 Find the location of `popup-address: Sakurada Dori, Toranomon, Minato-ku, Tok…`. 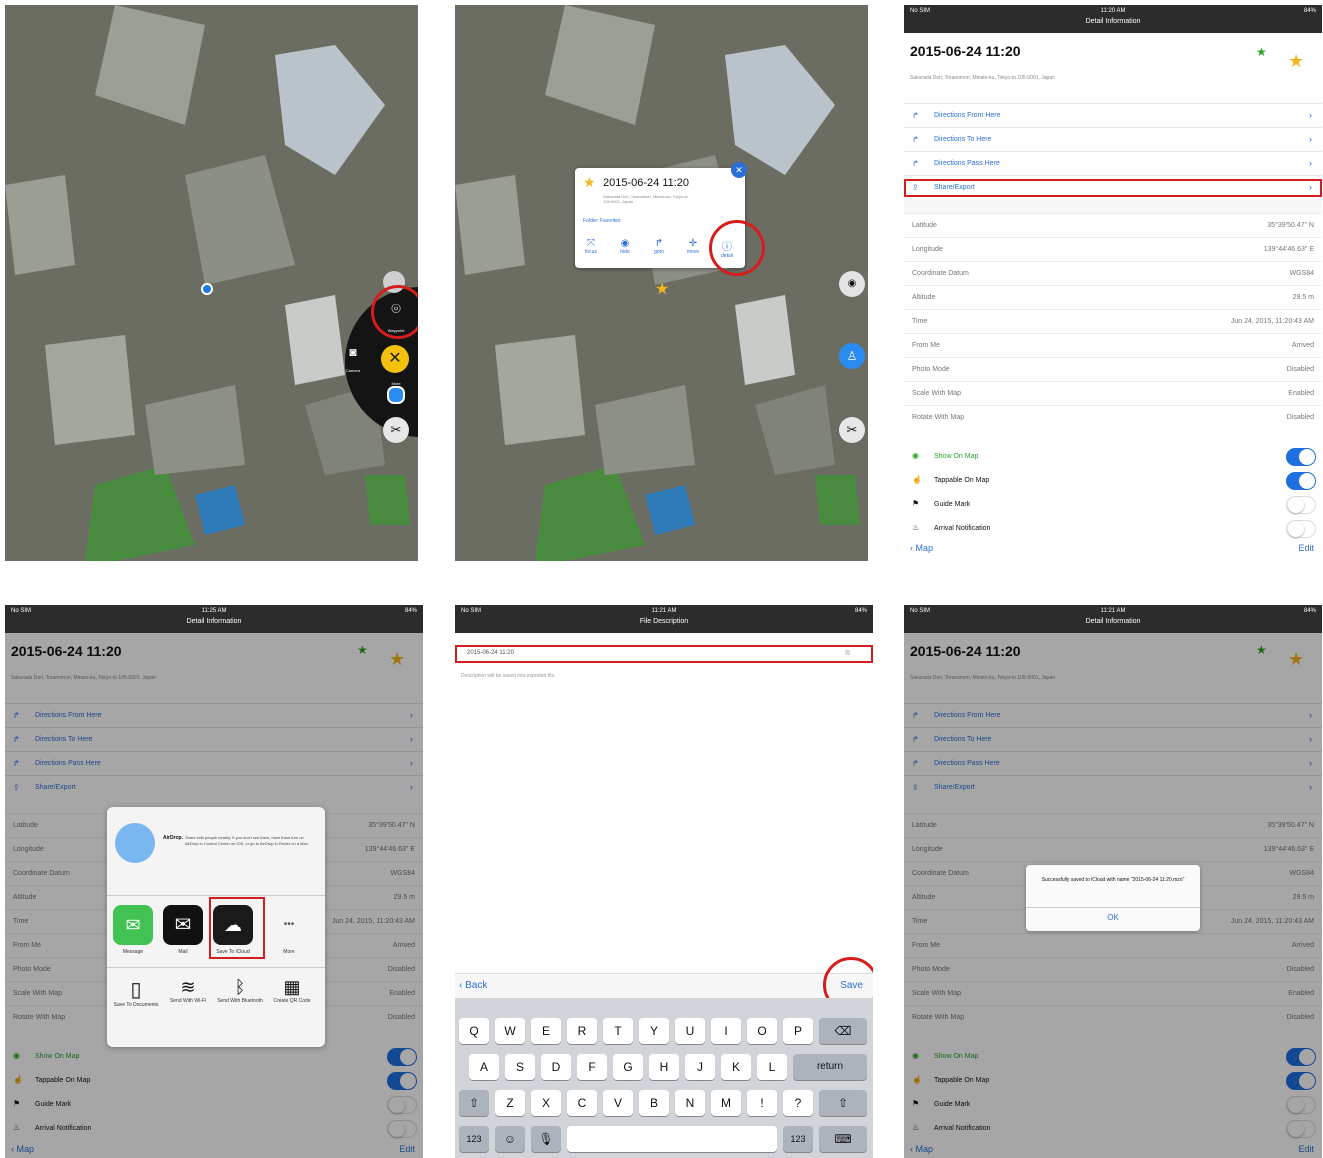

popup-address: Sakurada Dori, Toranomon, Minato-ku, Tok… is located at coordinates (645, 199).